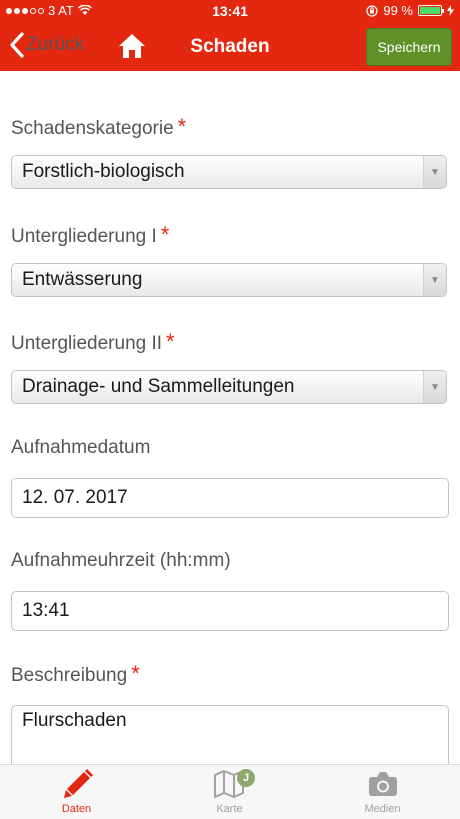 The image size is (460, 819). I want to click on top-bar: 3 AT 13:41 99 % Zurück Schaden Speichern, so click(230, 35).